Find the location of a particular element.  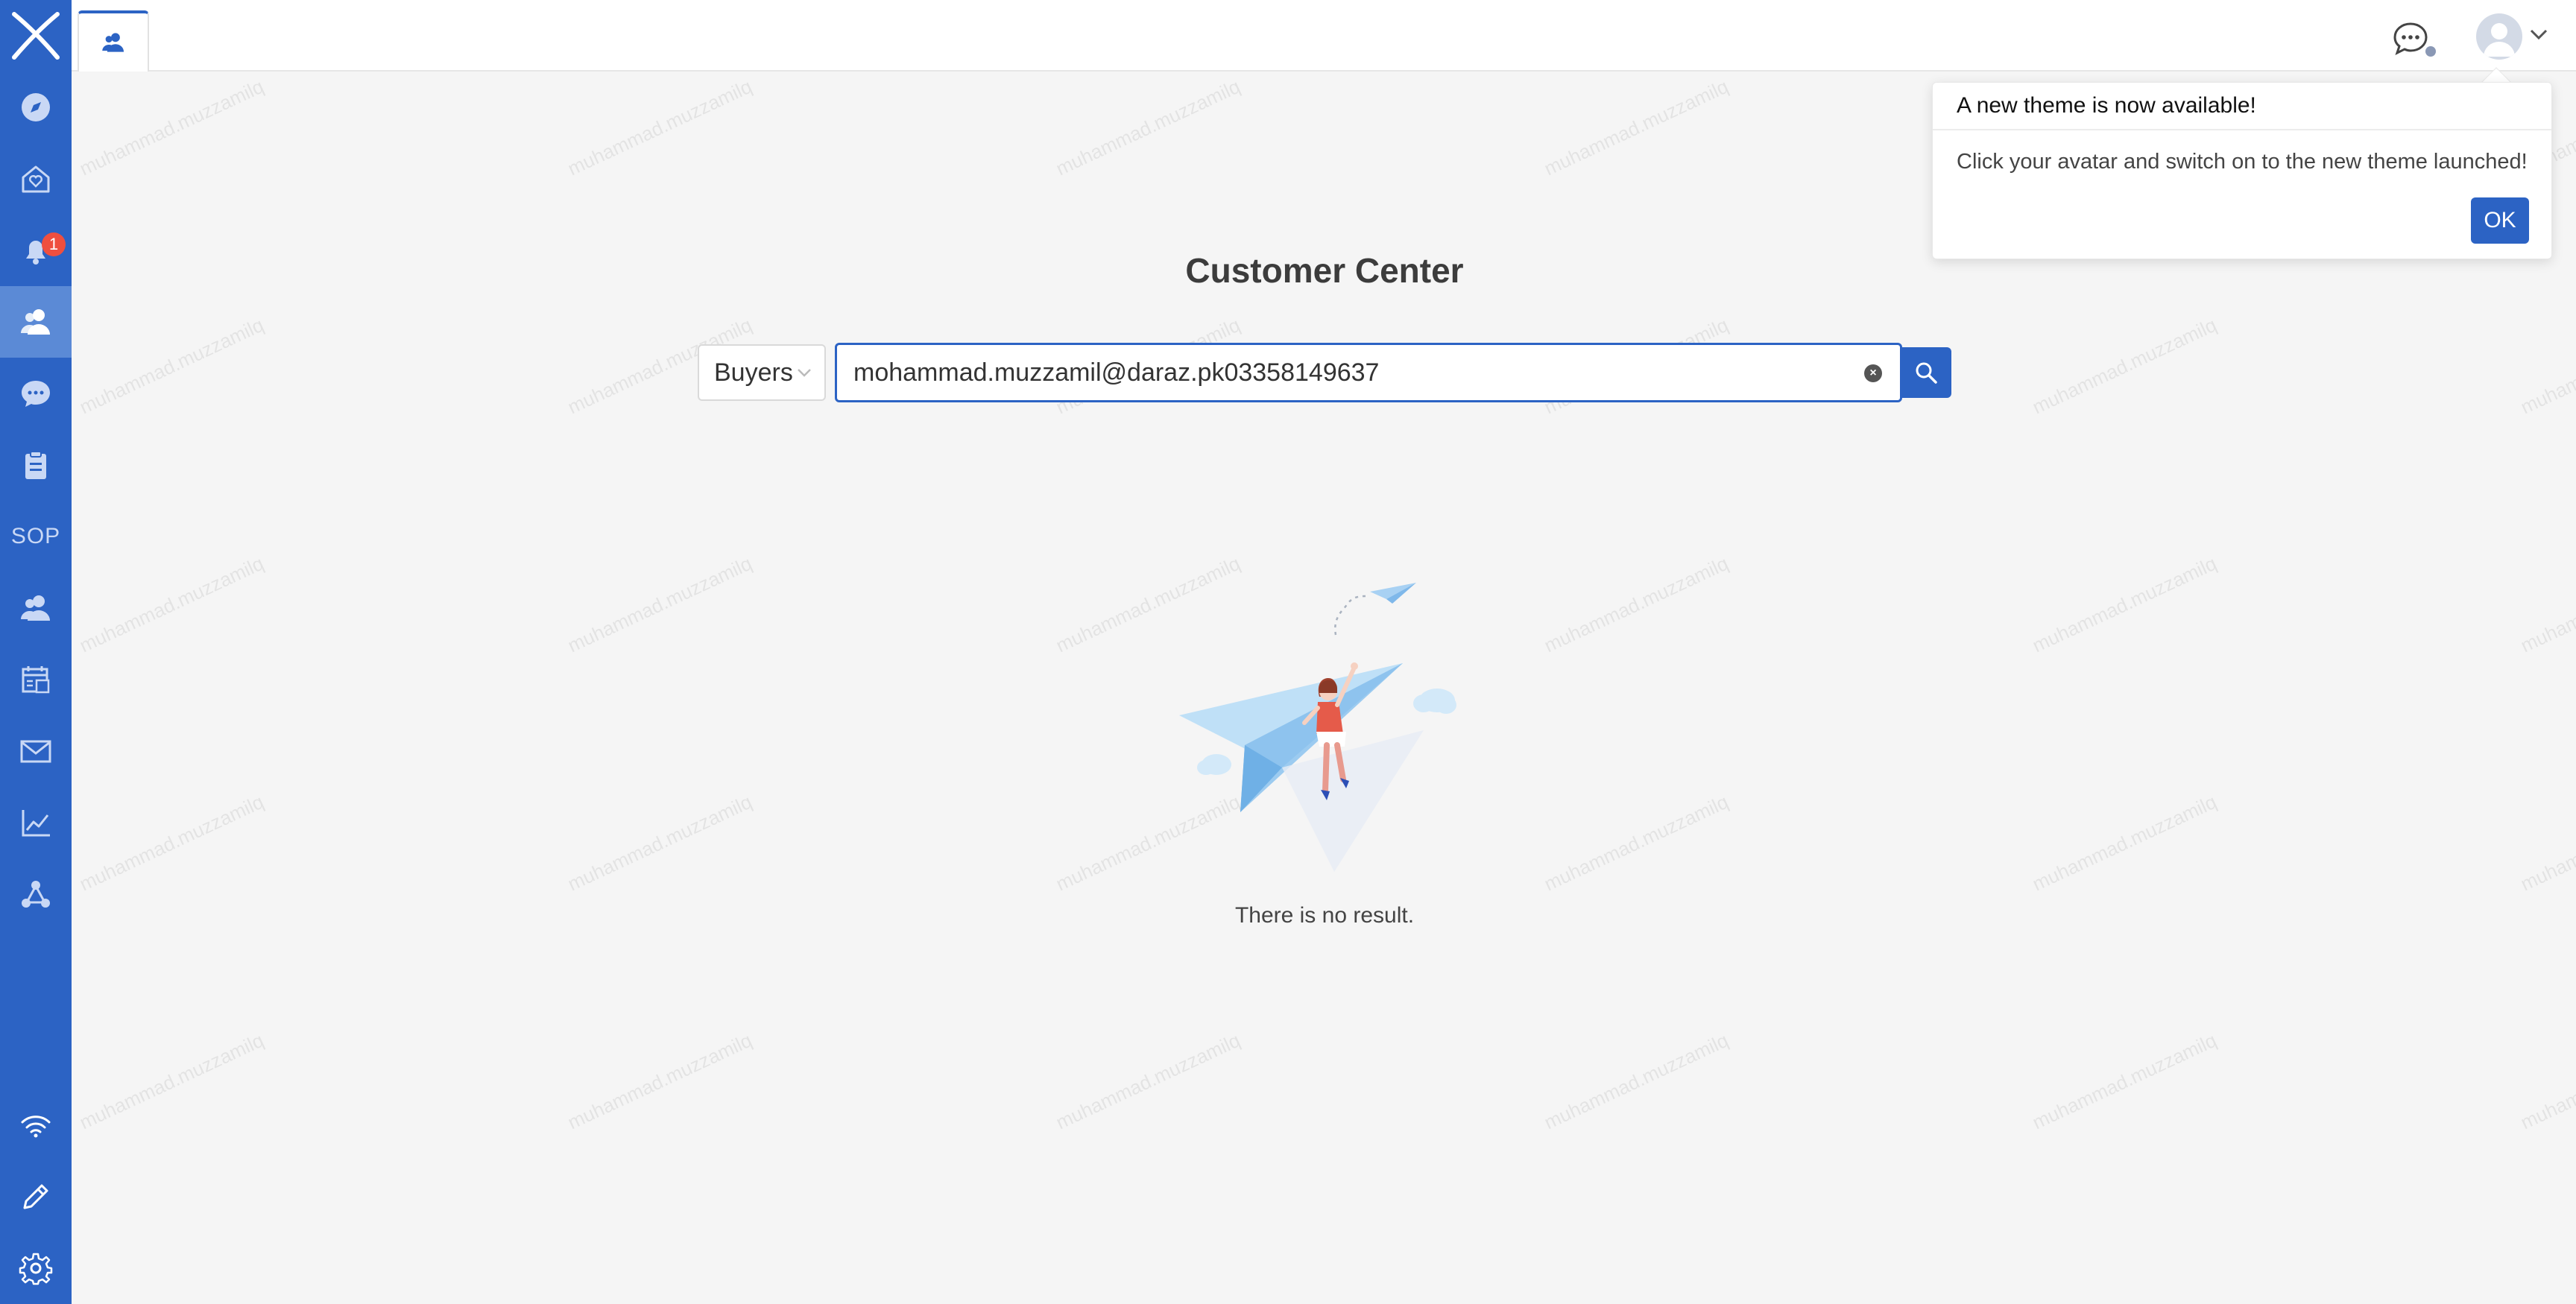

sidebar-item-mail is located at coordinates (36, 751).